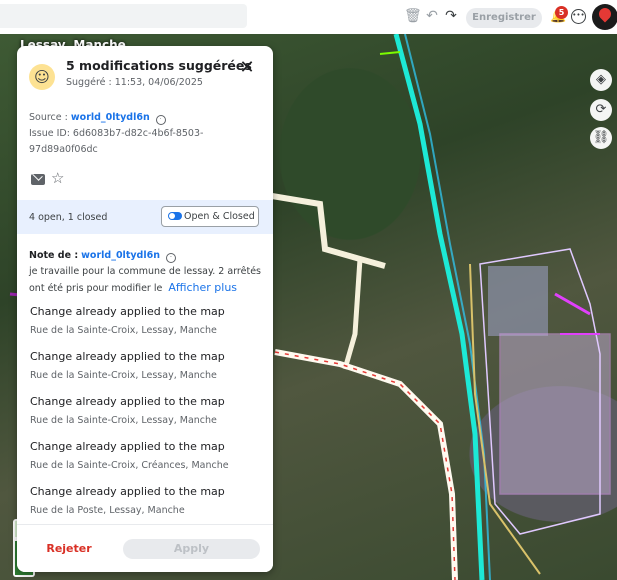 The height and width of the screenshot is (580, 617). What do you see at coordinates (561, 12) in the screenshot?
I see `notification-badge: 5` at bounding box center [561, 12].